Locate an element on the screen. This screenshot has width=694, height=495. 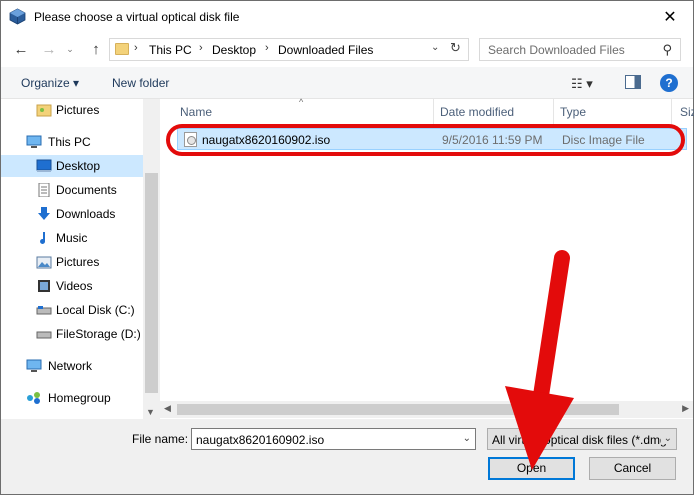
downloads-icon is located at coordinates (44, 213).